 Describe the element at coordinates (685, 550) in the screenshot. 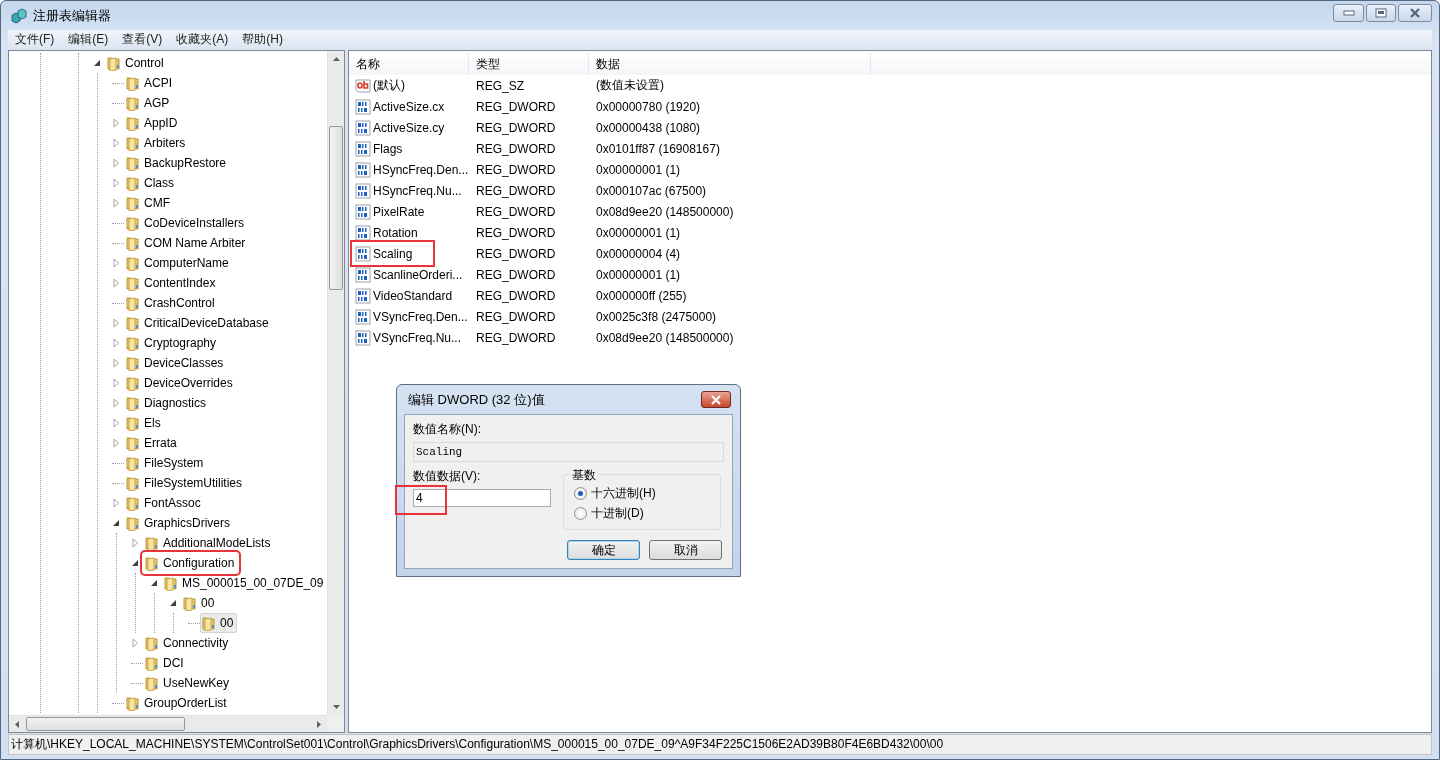

I see `dialog-button: 取消` at that location.